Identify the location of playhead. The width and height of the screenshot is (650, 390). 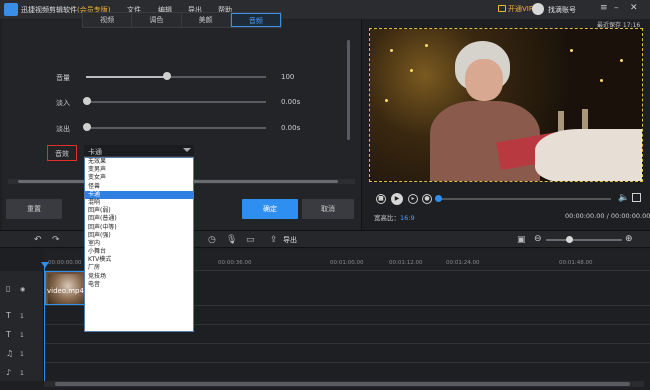
(44, 322).